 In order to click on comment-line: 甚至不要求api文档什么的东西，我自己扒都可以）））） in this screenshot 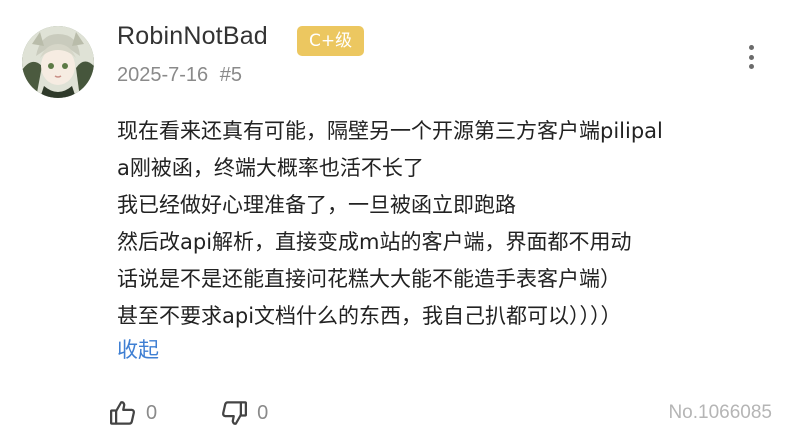, I will do `click(369, 316)`.